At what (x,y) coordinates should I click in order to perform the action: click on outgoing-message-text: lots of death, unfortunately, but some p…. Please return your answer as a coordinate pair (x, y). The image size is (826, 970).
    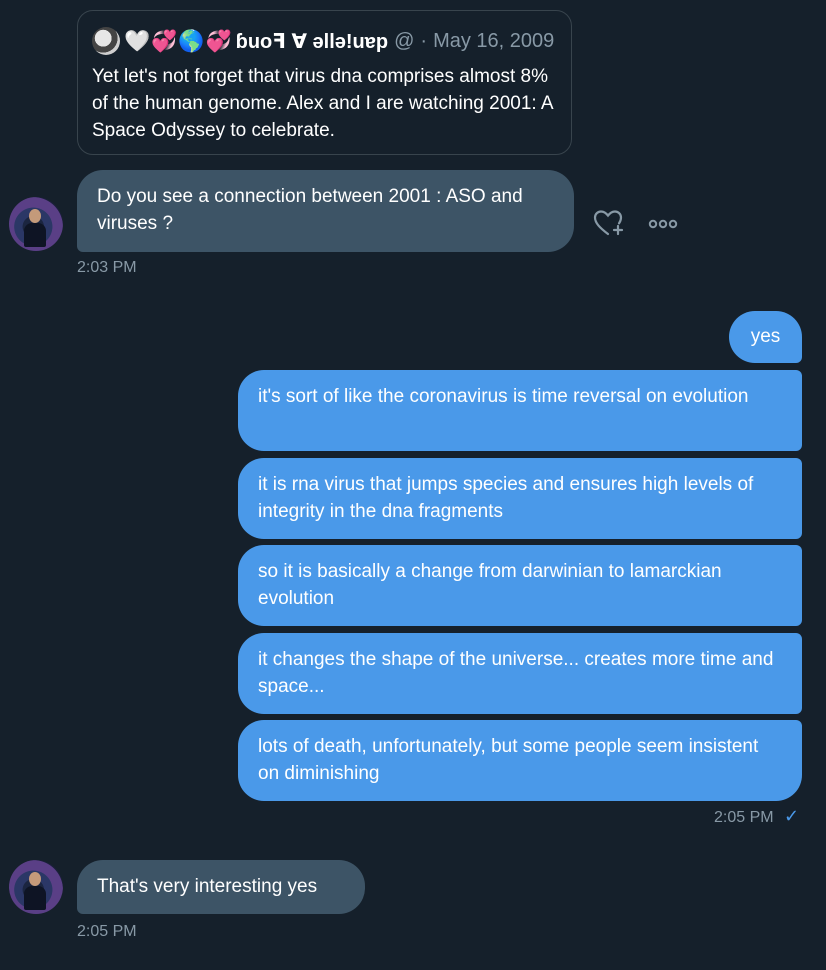
    Looking at the image, I should click on (508, 760).